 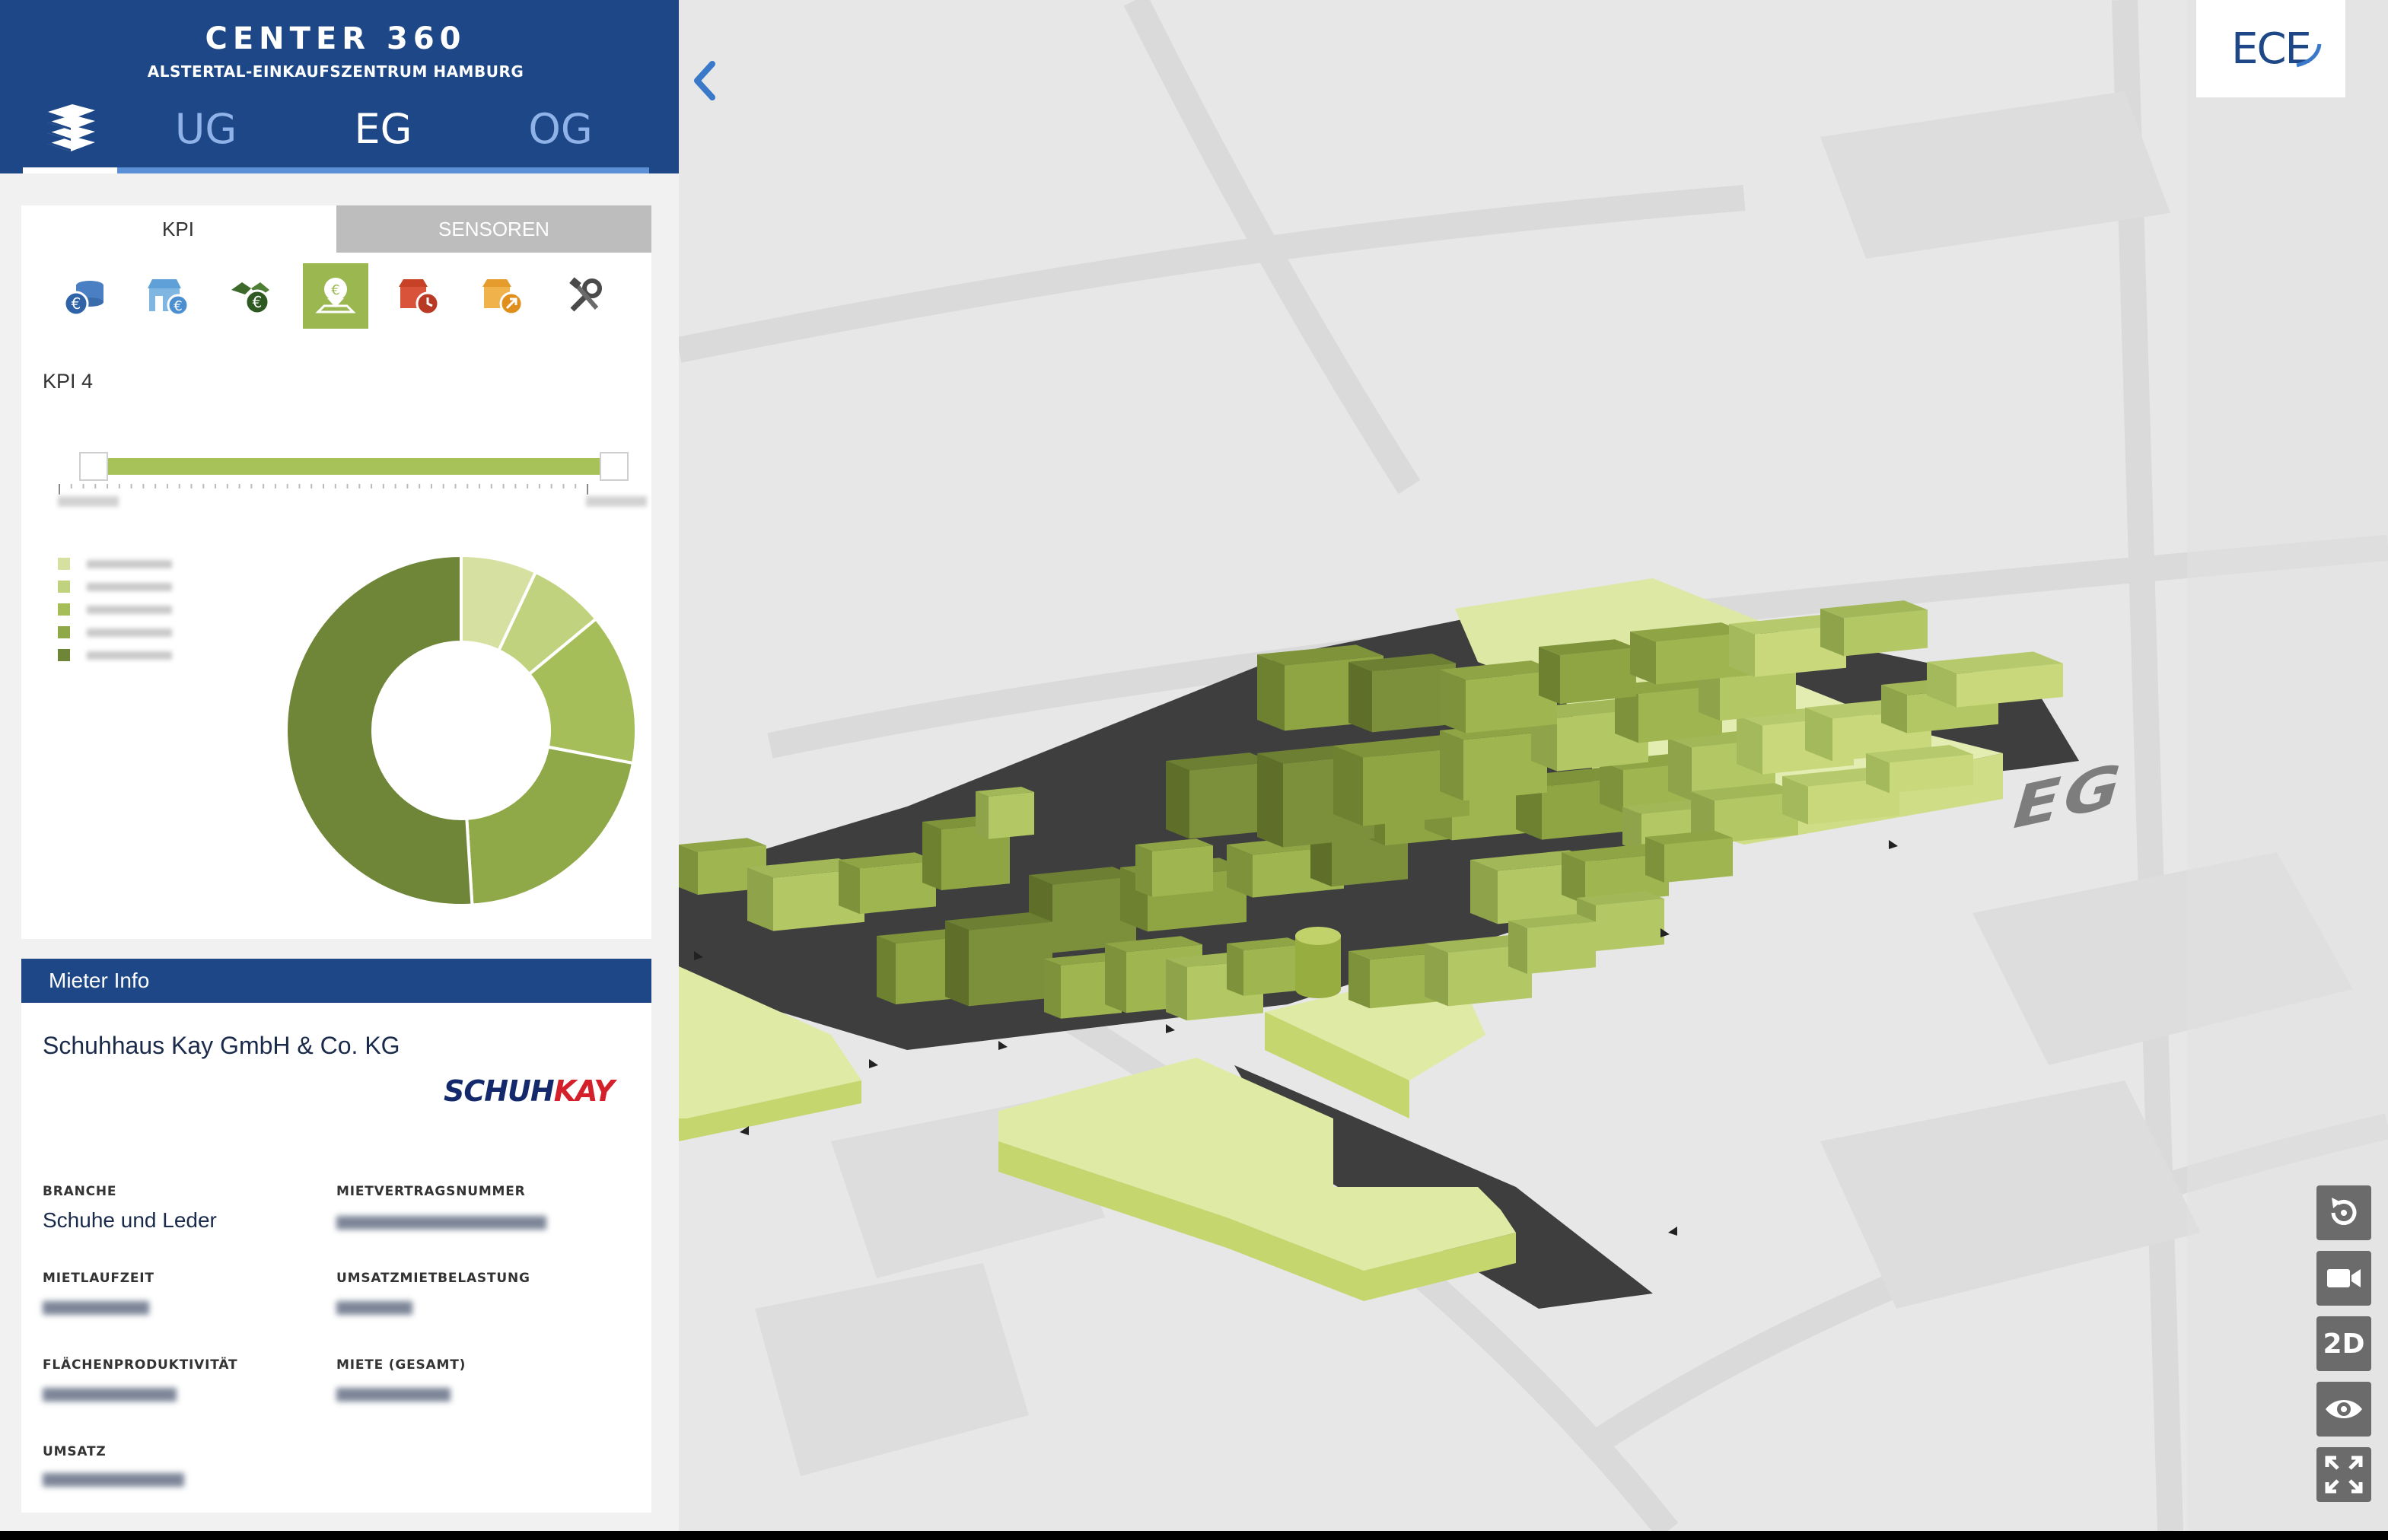 I want to click on tab-kpi: KPI, so click(x=178, y=229).